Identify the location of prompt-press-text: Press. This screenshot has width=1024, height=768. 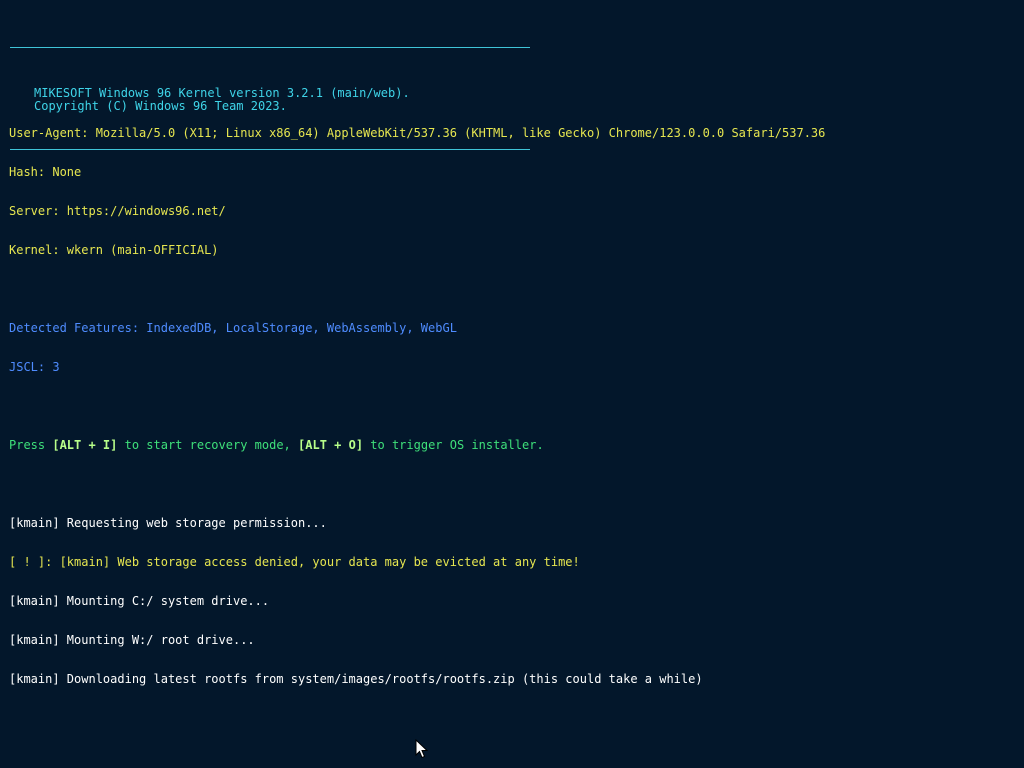
(31, 445).